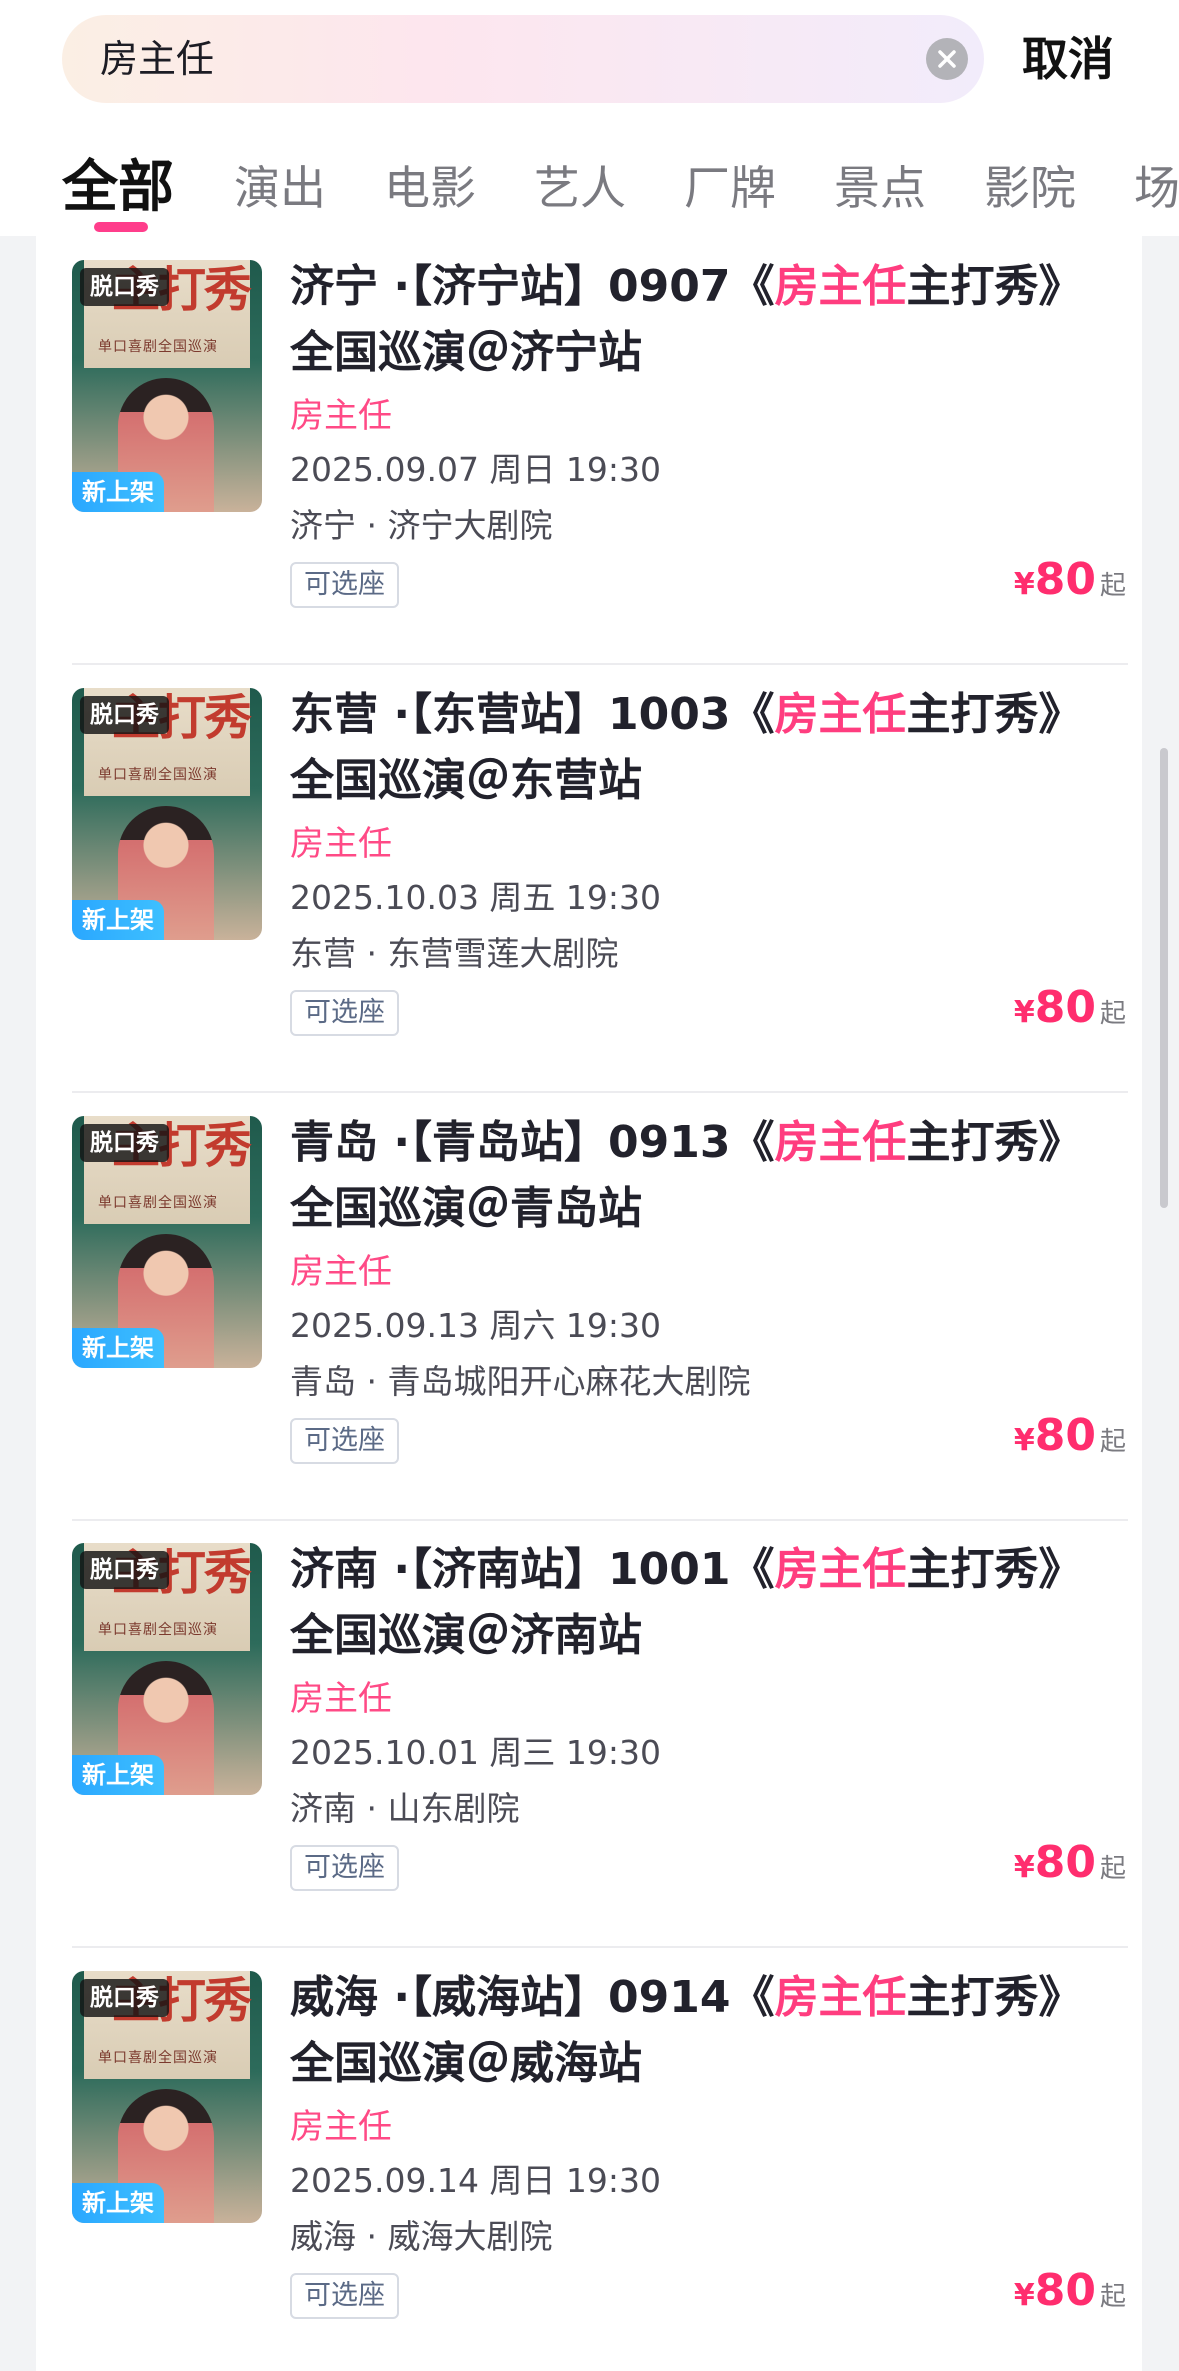 The height and width of the screenshot is (2371, 1179). I want to click on show-date: 2025.09.14 周日 19:30, so click(476, 2180).